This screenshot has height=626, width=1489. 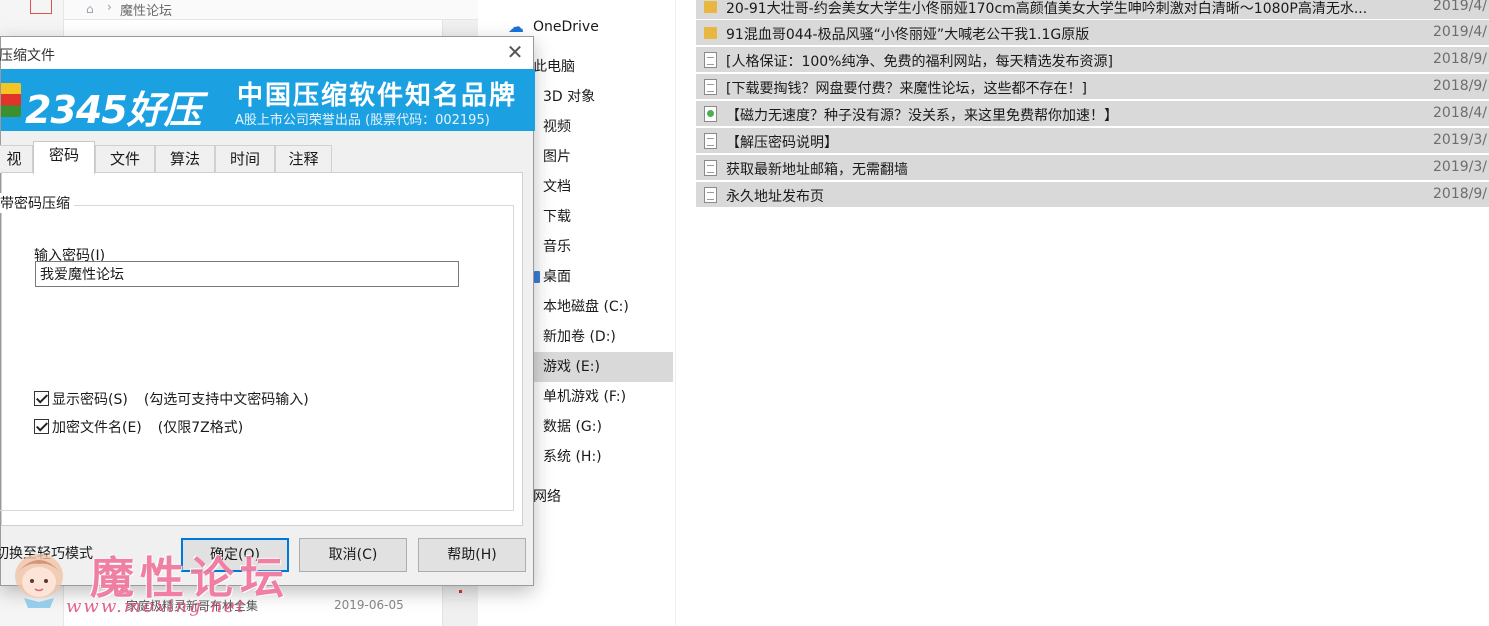 I want to click on checkbox-label: 加密文件名(E), so click(x=97, y=428).